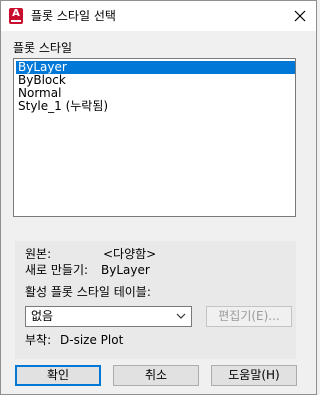 This screenshot has width=320, height=395. Describe the element at coordinates (156, 375) in the screenshot. I see `cancel-button: 취소` at that location.